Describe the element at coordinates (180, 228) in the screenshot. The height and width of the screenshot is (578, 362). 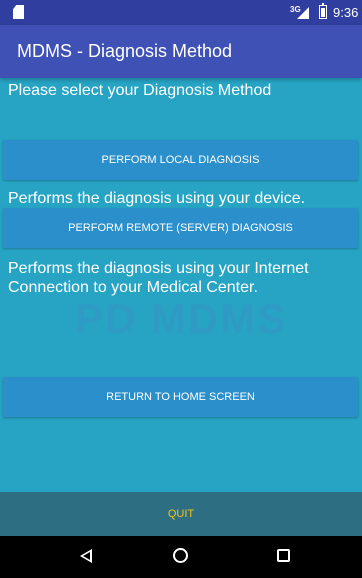
I see `perform-remote-diagnosis-button: PERFORM REMOTE (SERVER) DIAGNOSIS` at that location.